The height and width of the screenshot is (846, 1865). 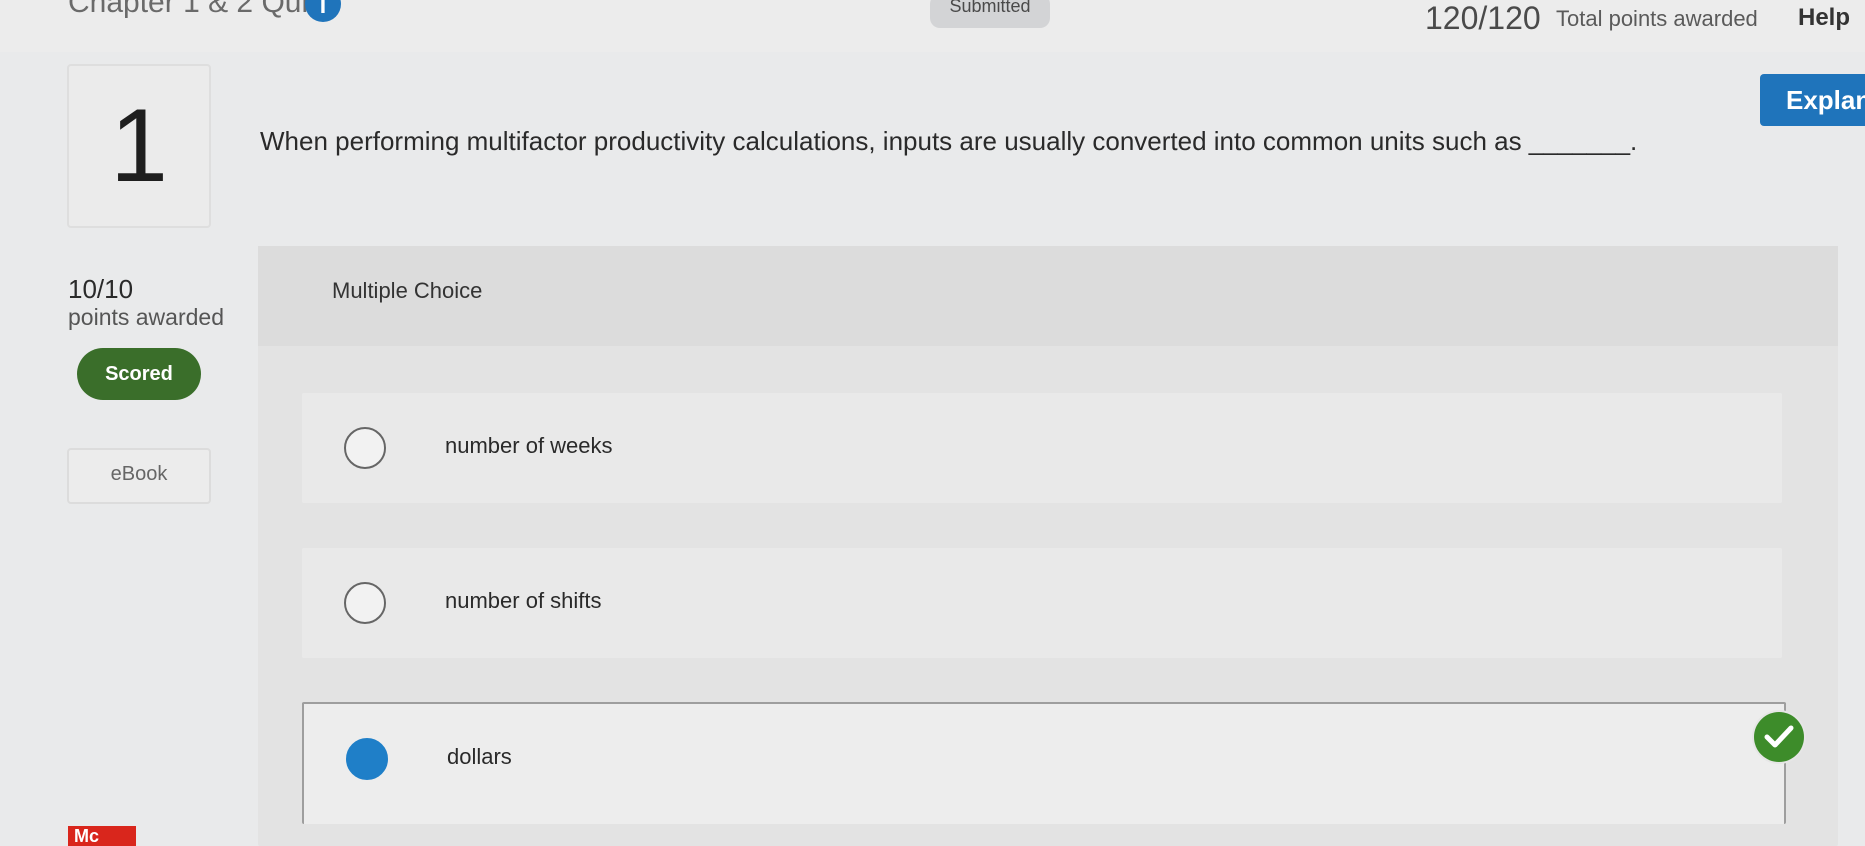 What do you see at coordinates (1812, 100) in the screenshot?
I see `explanation-button: Explan` at bounding box center [1812, 100].